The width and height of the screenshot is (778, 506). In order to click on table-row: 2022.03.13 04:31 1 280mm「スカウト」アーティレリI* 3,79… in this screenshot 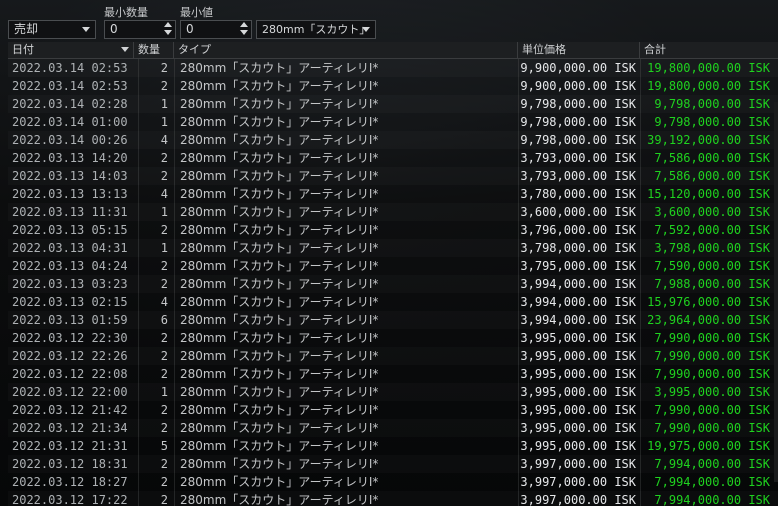, I will do `click(393, 248)`.